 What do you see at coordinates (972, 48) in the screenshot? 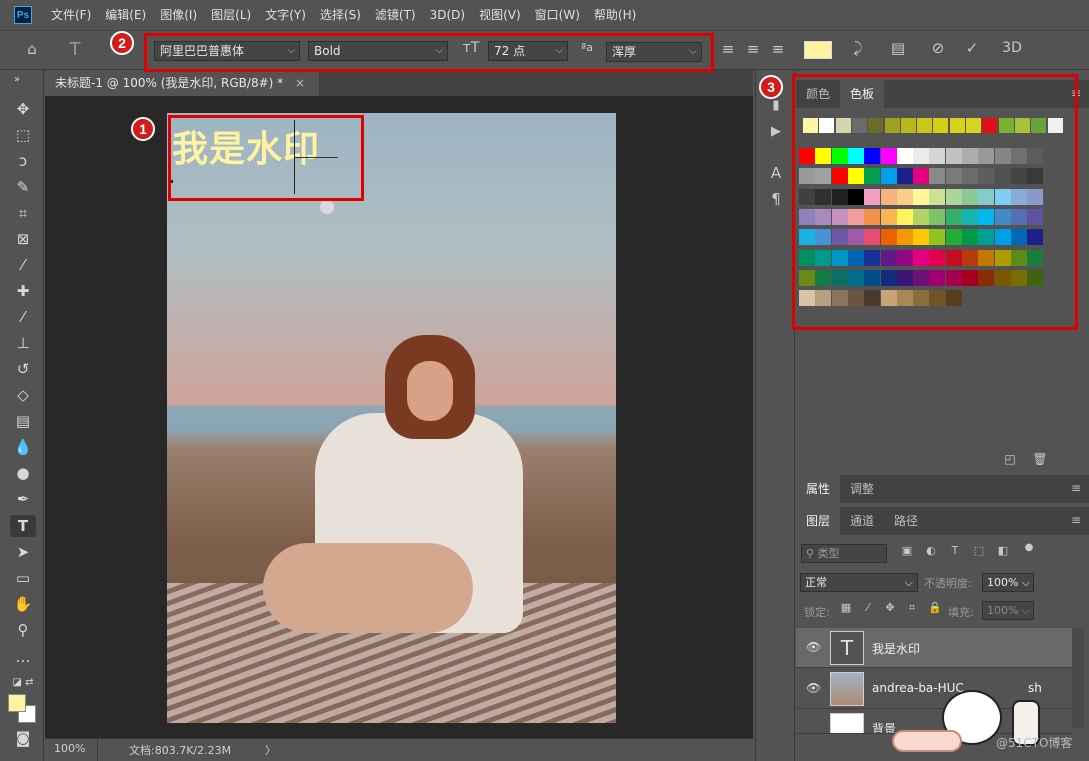
I see `commit-check-icon: ✓` at bounding box center [972, 48].